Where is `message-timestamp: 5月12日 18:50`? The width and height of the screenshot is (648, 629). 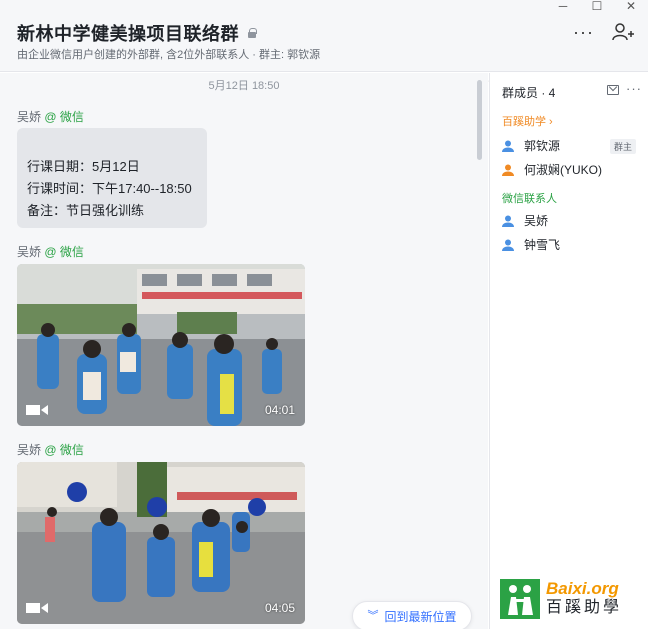 message-timestamp: 5月12日 18:50 is located at coordinates (244, 86).